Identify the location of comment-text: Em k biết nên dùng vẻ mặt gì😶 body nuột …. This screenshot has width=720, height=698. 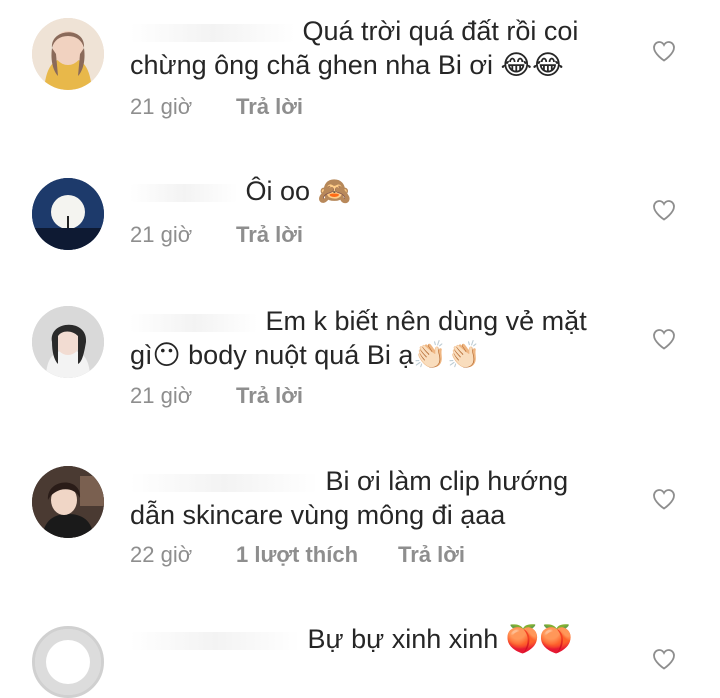
(370, 338).